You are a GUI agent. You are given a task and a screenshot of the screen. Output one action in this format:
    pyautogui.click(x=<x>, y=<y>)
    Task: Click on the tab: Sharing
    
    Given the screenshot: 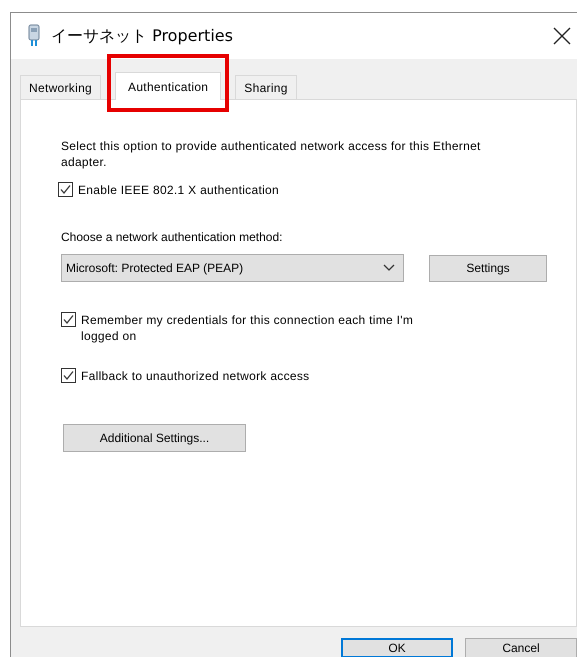 What is the action you would take?
    pyautogui.click(x=266, y=87)
    